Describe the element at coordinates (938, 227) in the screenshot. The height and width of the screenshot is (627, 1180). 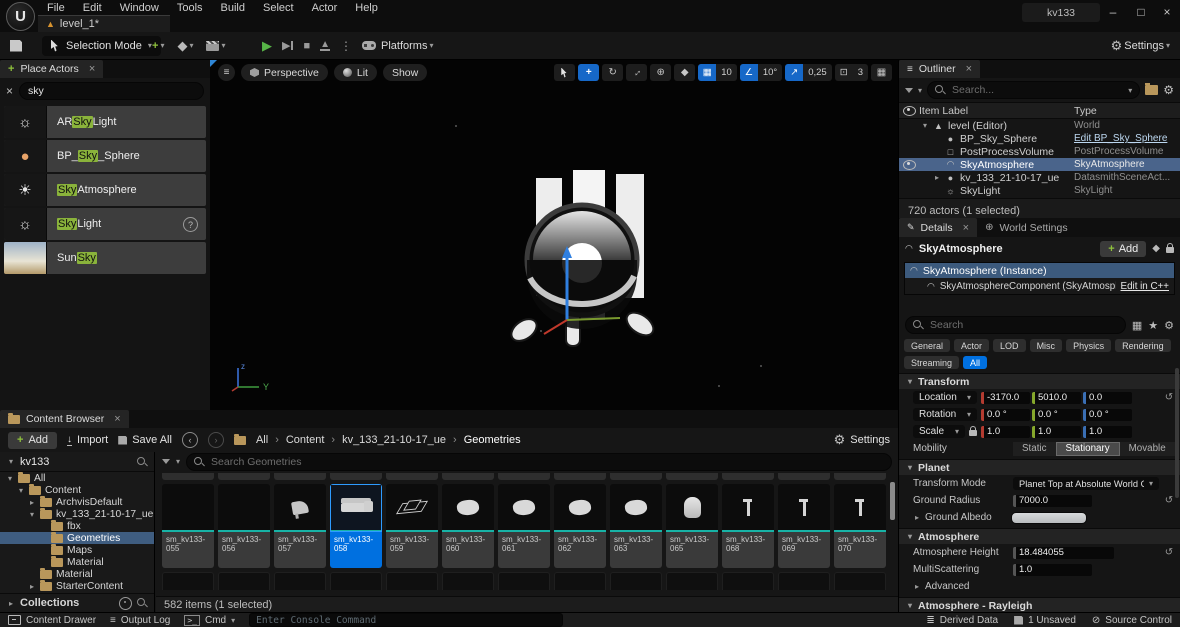
I see `tab-details: ✎ Details ×` at that location.